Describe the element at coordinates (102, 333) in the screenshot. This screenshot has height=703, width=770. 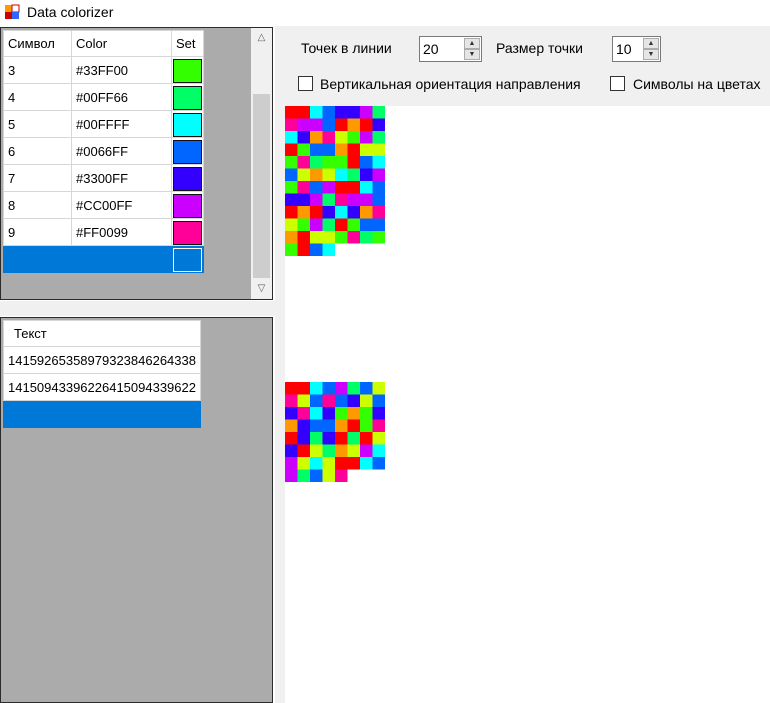
I see `column-header-text: Текст` at that location.